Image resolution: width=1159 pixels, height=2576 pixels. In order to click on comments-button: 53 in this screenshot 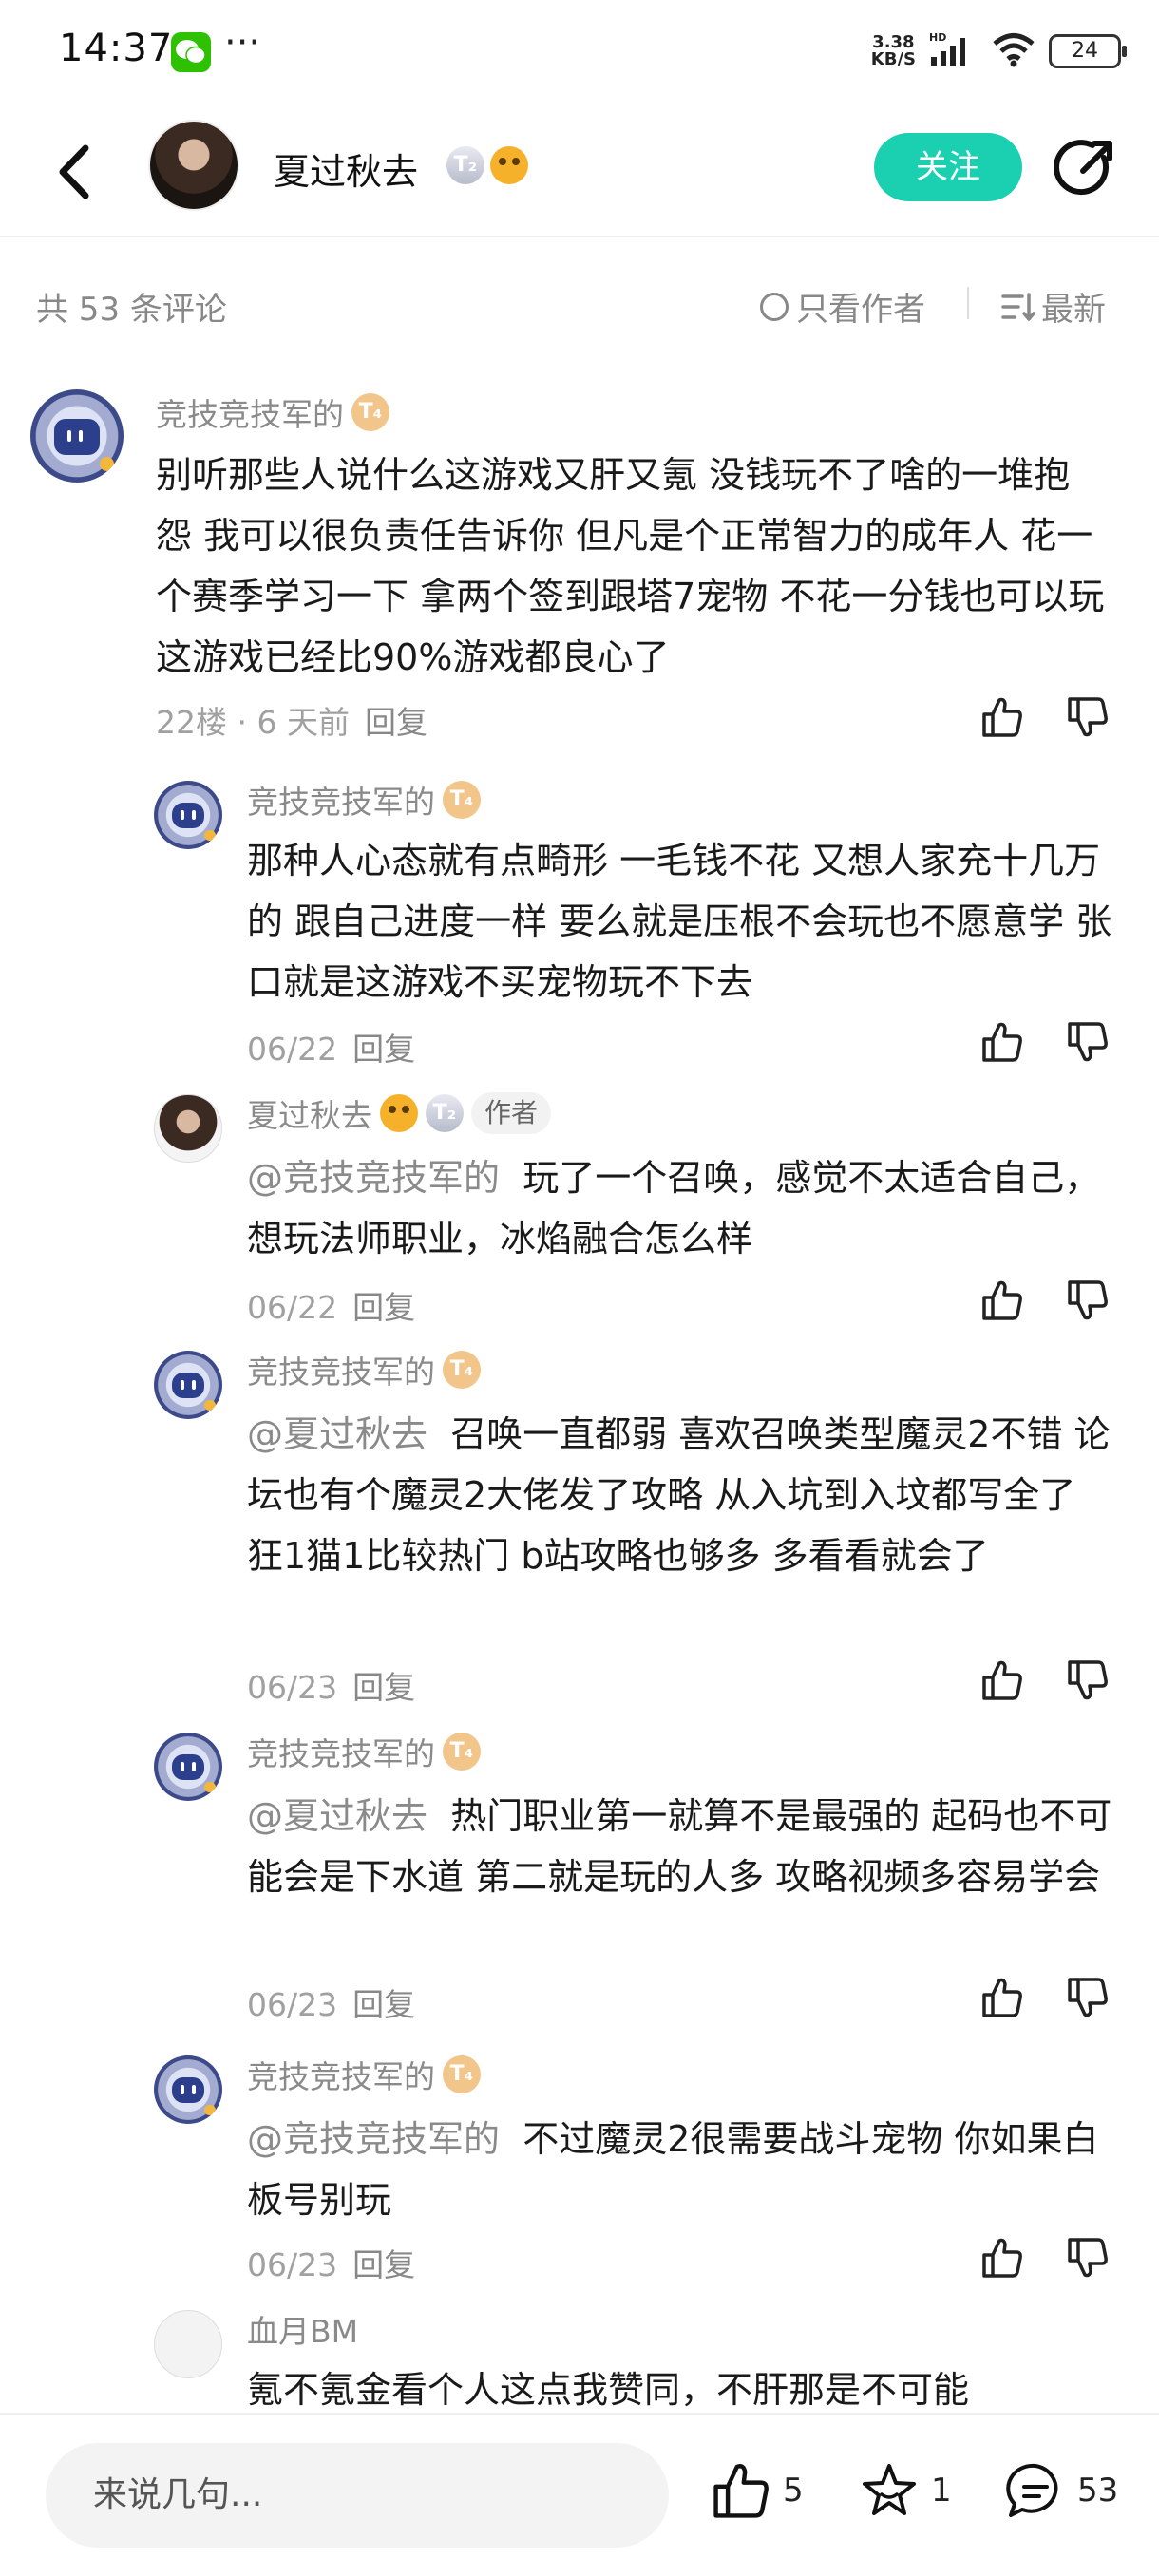, I will do `click(1061, 2490)`.